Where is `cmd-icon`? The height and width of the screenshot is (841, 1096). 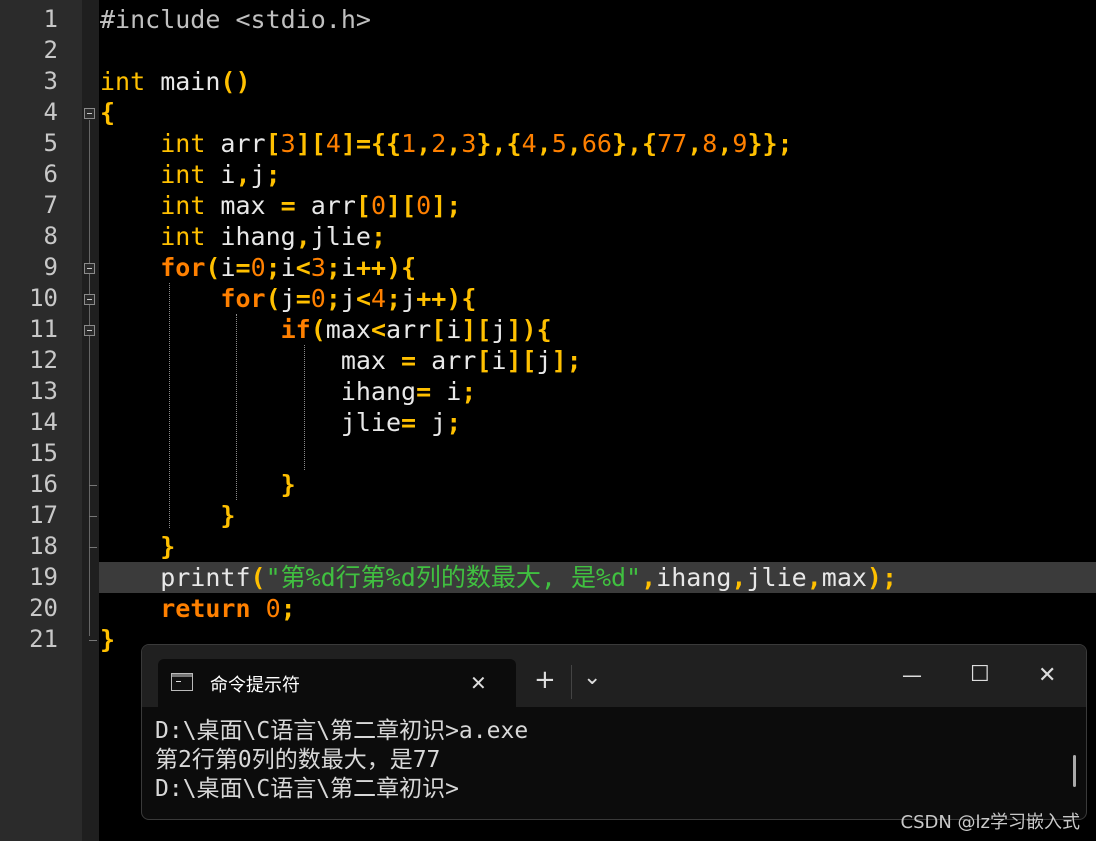
cmd-icon is located at coordinates (182, 682).